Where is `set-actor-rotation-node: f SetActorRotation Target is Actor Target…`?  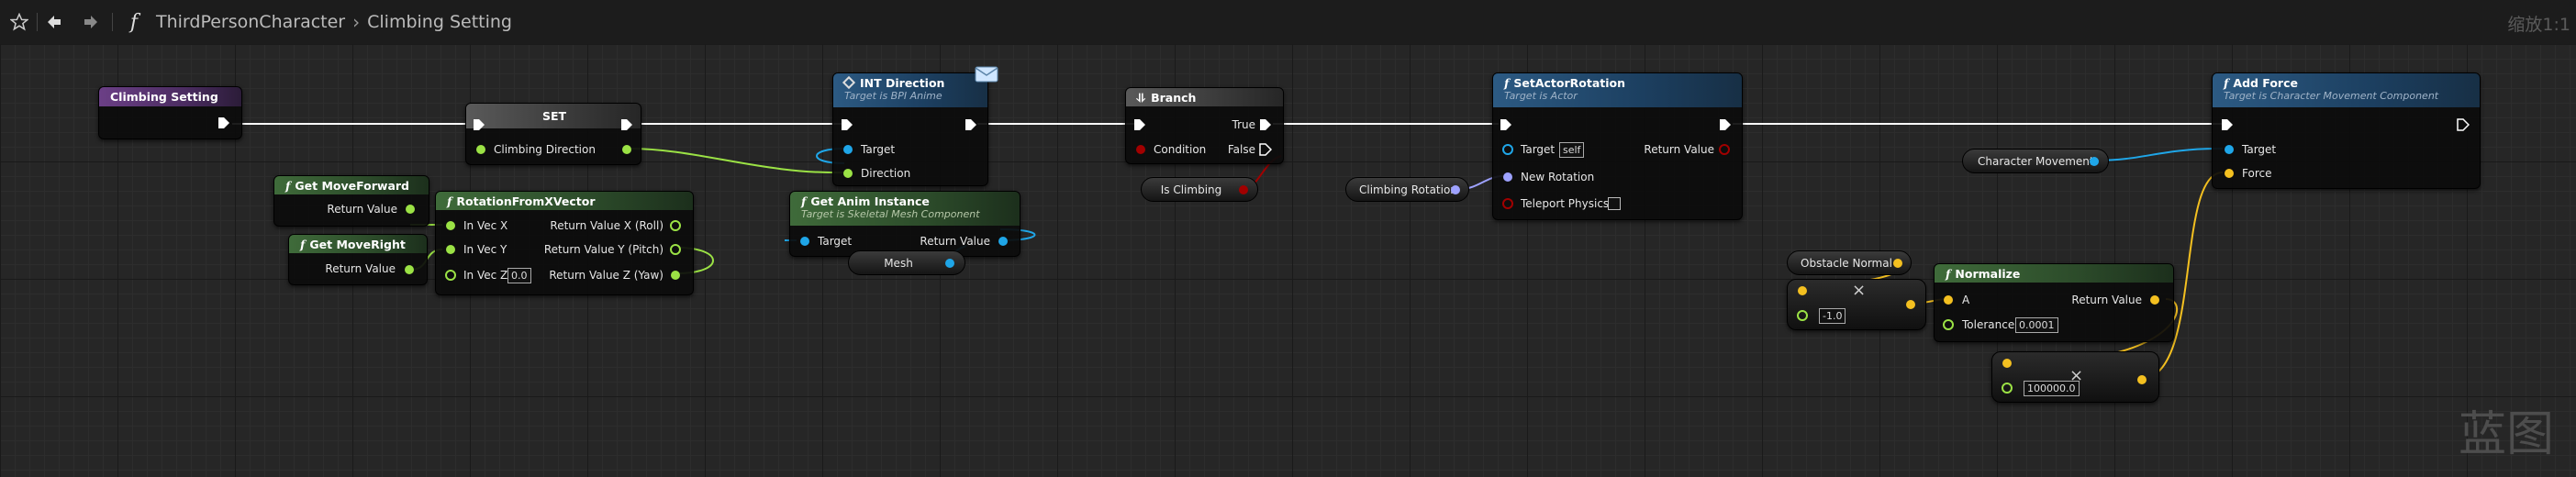 set-actor-rotation-node: f SetActorRotation Target is Actor Target… is located at coordinates (1617, 146).